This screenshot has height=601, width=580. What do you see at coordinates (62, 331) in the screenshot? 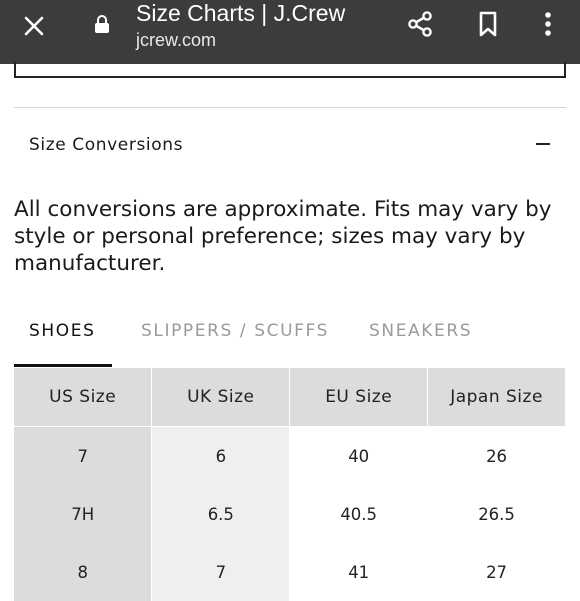
I see `tab-shoes: SHOES` at bounding box center [62, 331].